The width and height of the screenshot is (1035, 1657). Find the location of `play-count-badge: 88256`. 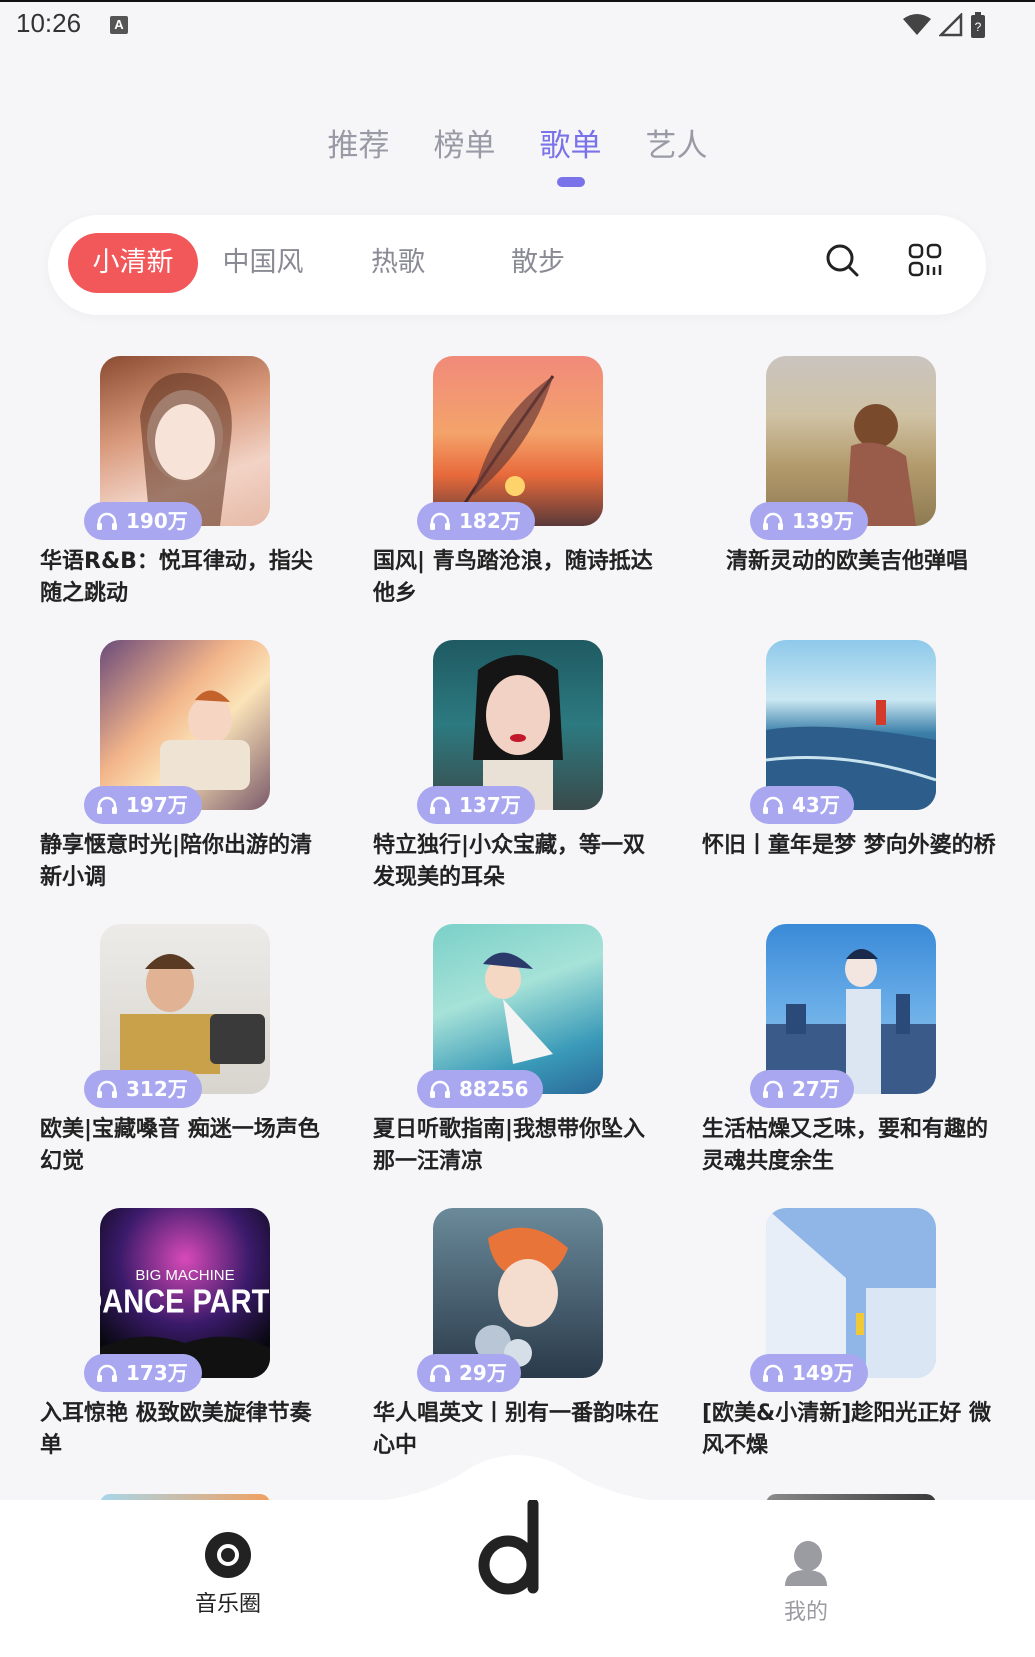

play-count-badge: 88256 is located at coordinates (480, 1089).